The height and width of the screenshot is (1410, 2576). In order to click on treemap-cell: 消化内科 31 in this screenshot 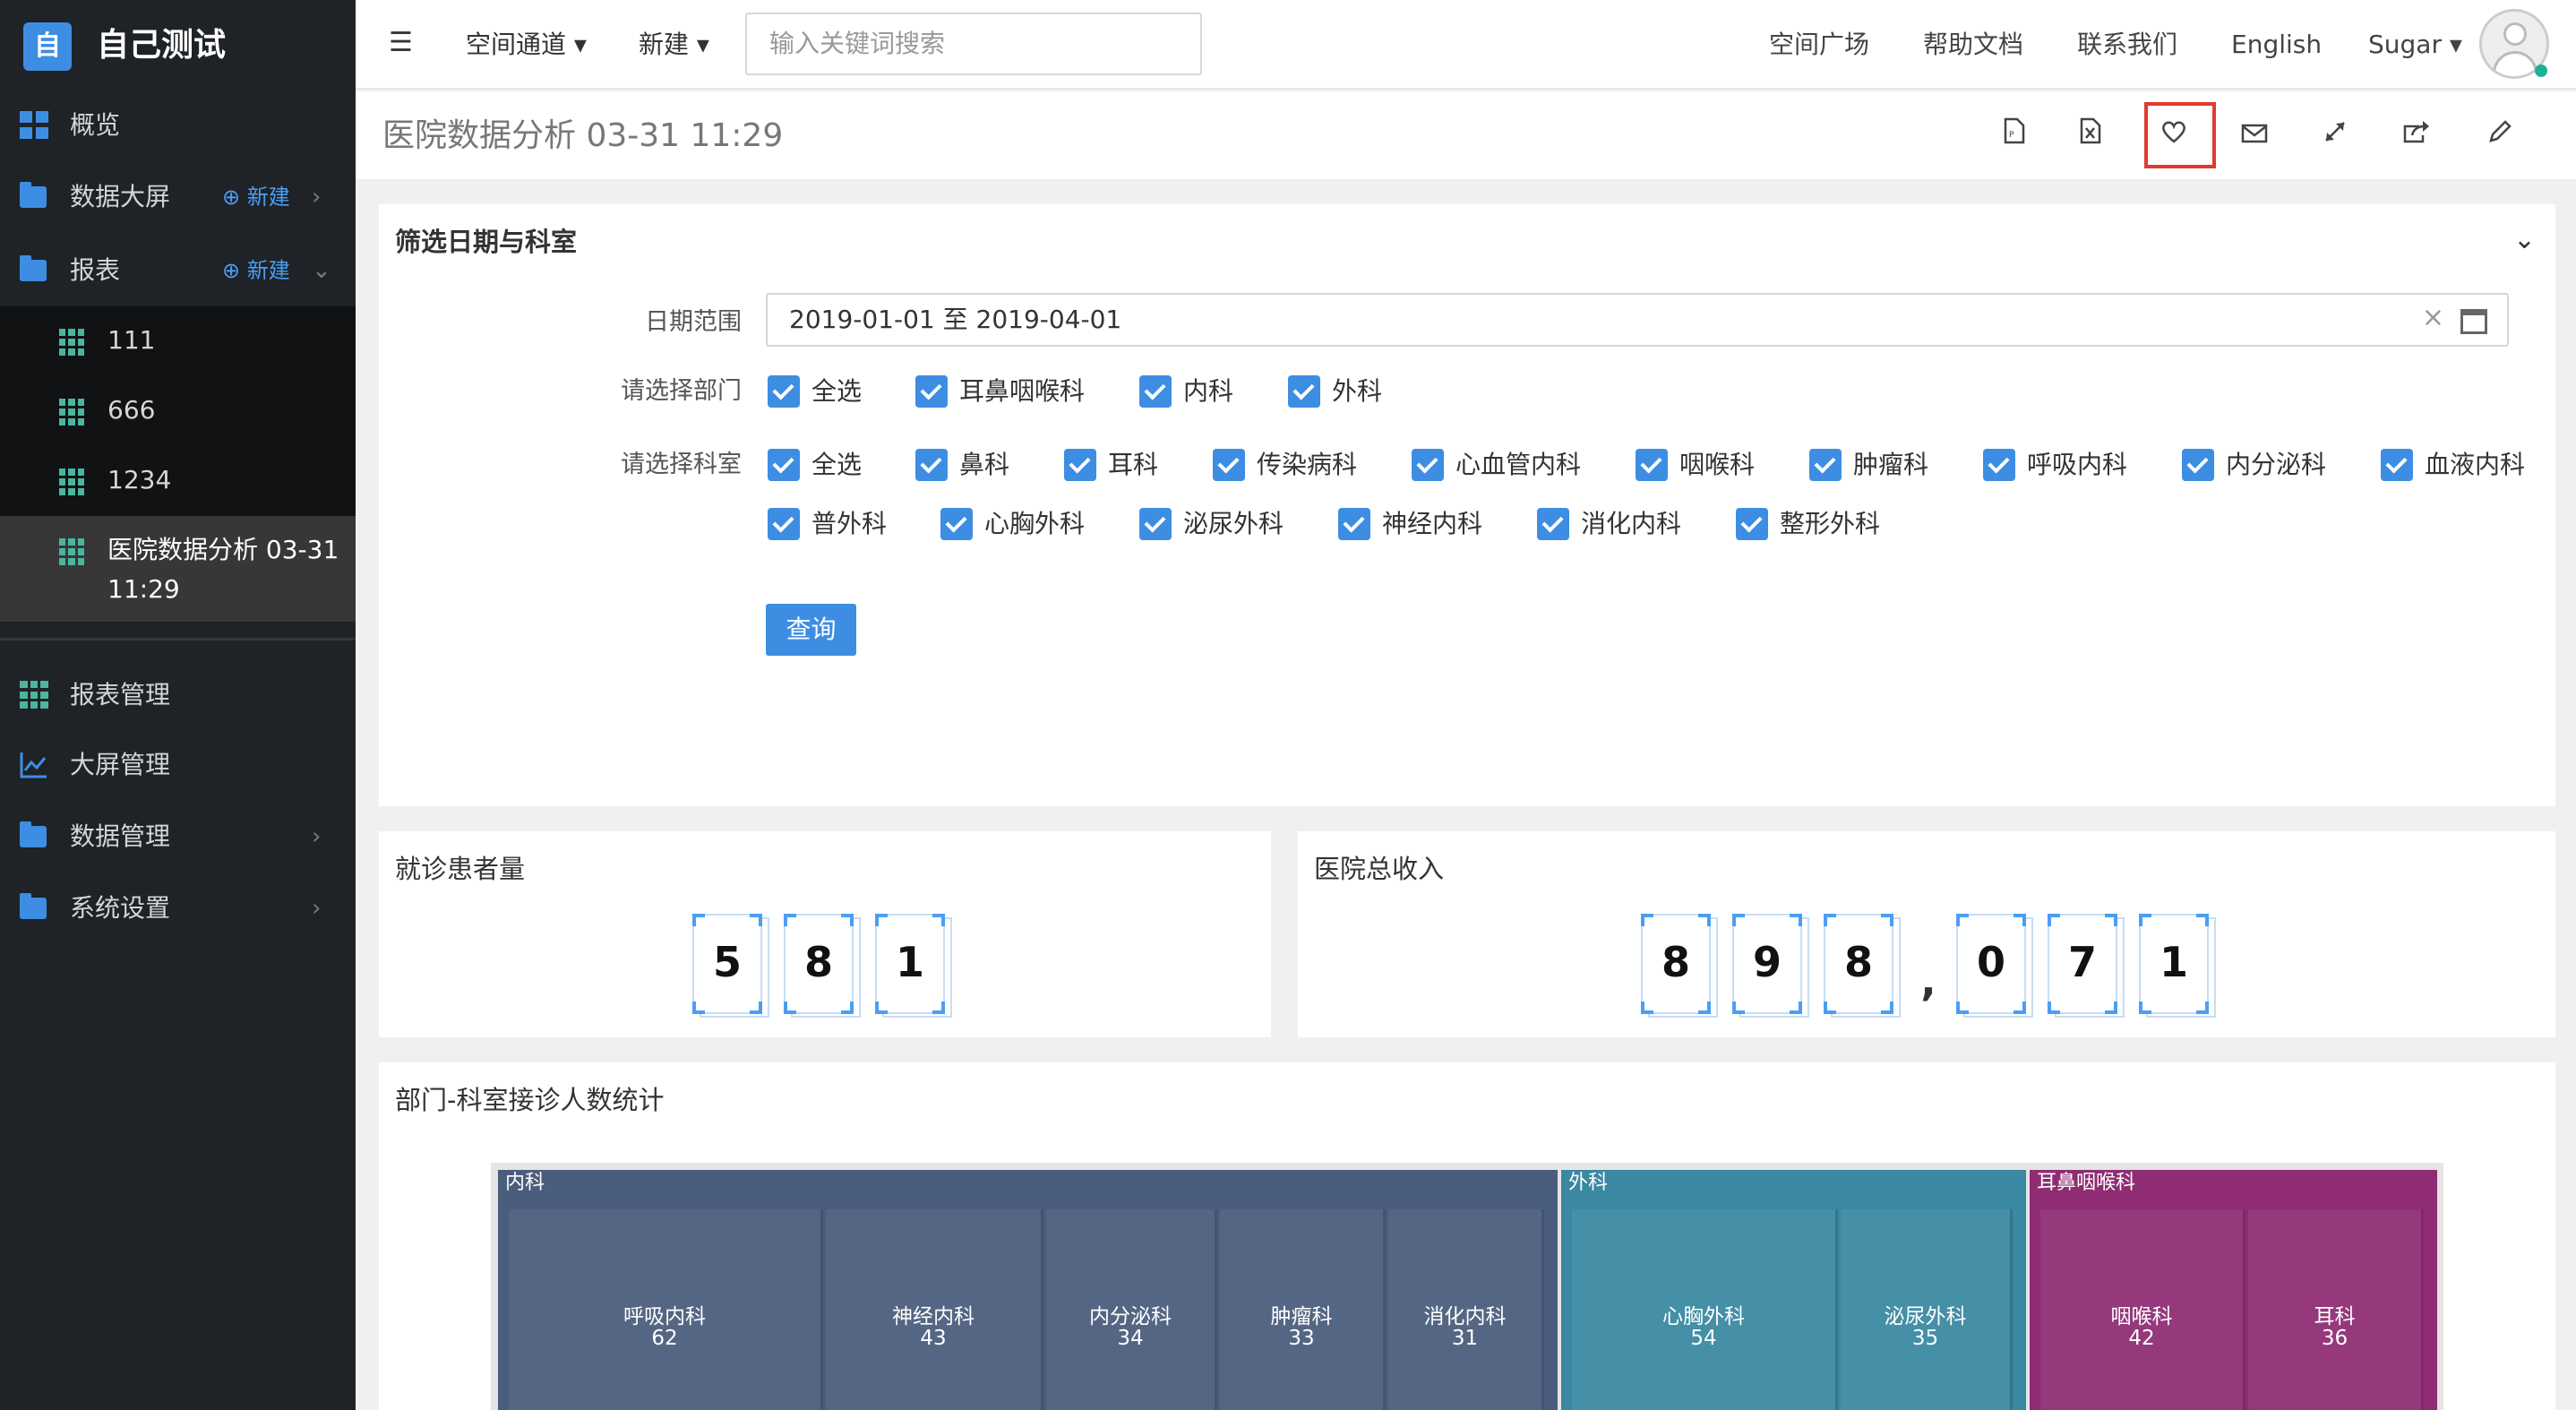, I will do `click(1466, 1309)`.